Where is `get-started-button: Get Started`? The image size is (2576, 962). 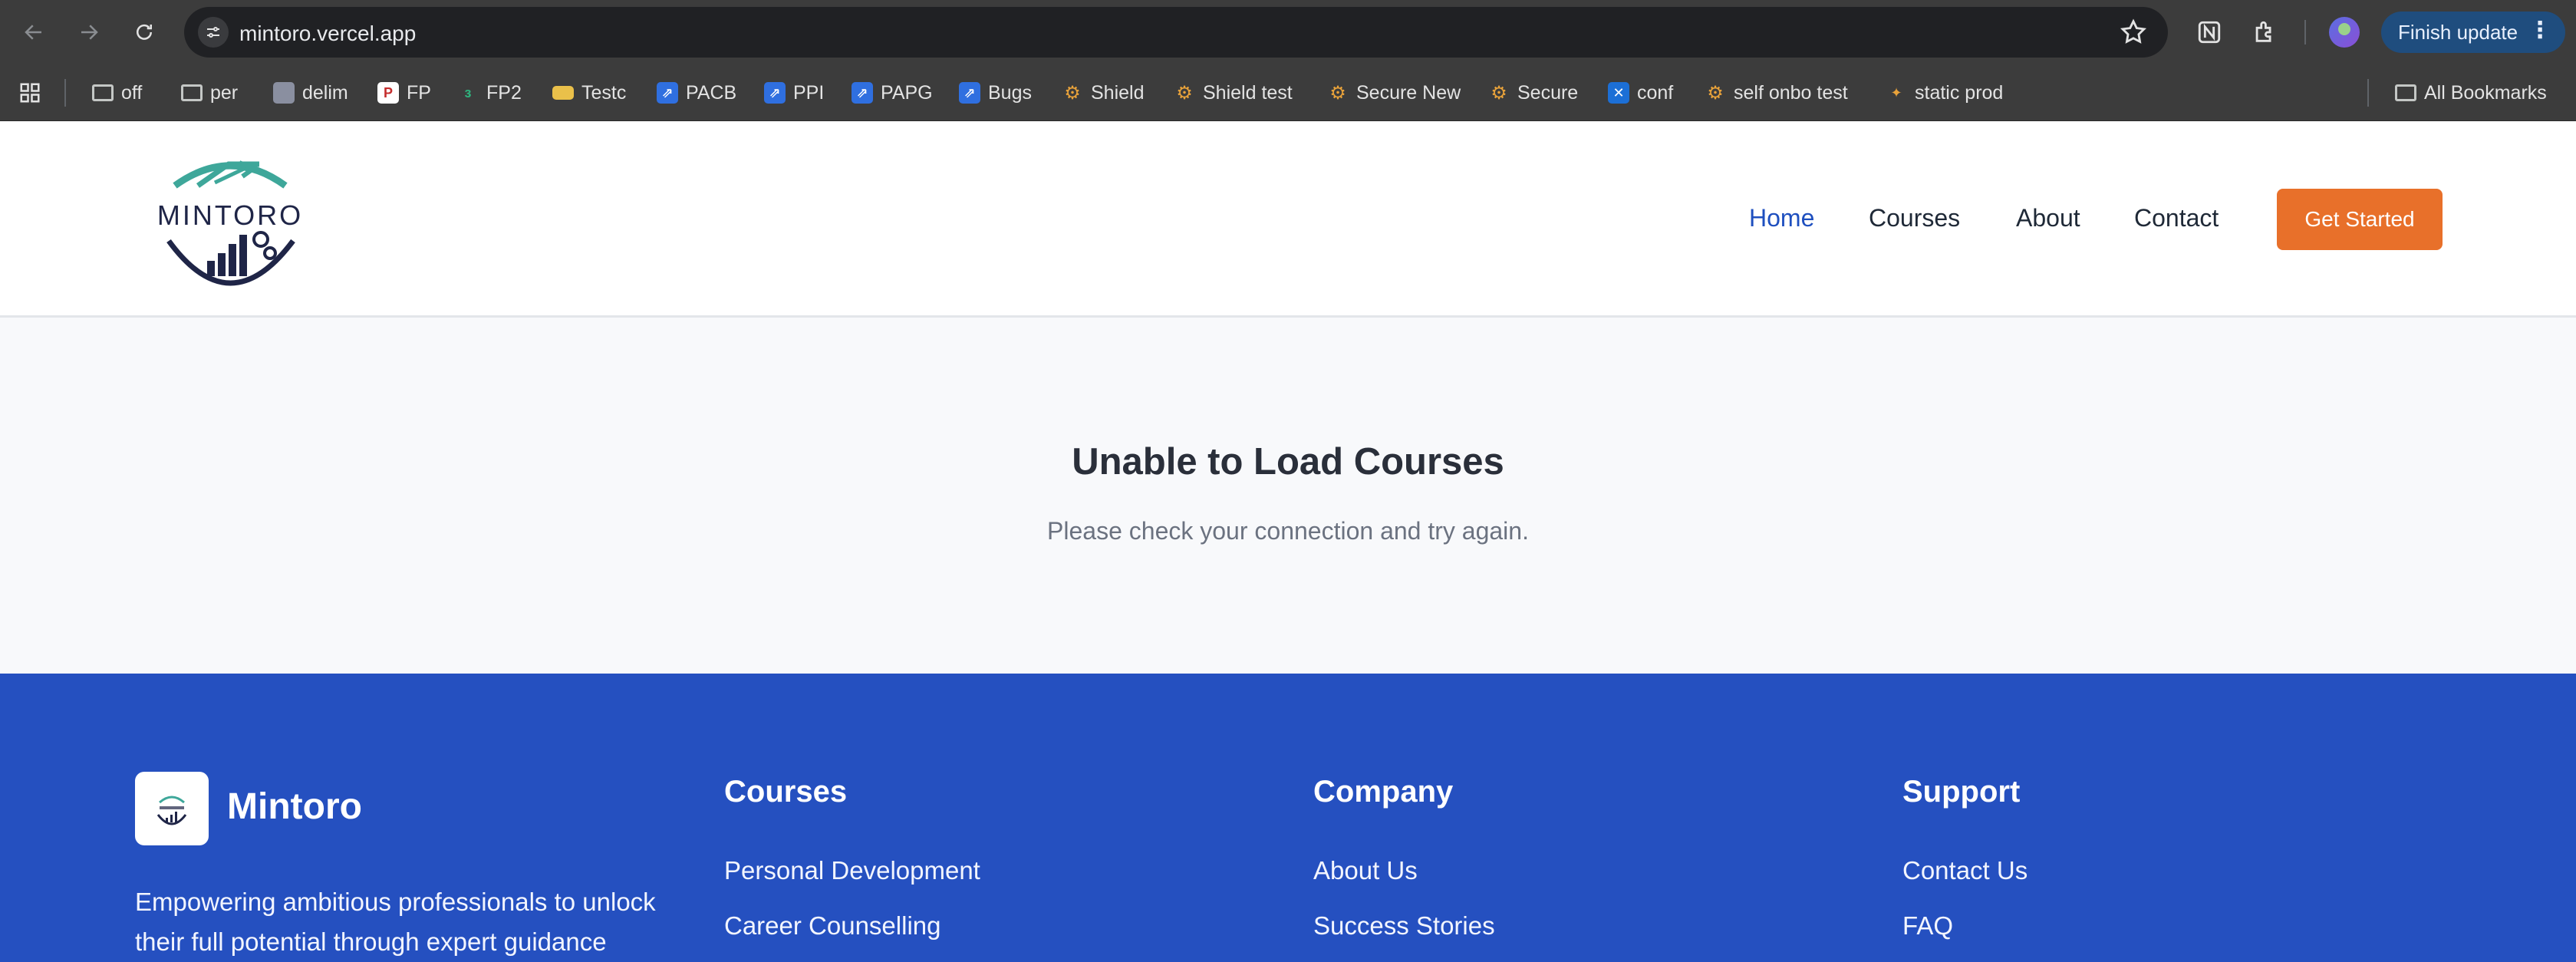
get-started-button: Get Started is located at coordinates (2360, 219).